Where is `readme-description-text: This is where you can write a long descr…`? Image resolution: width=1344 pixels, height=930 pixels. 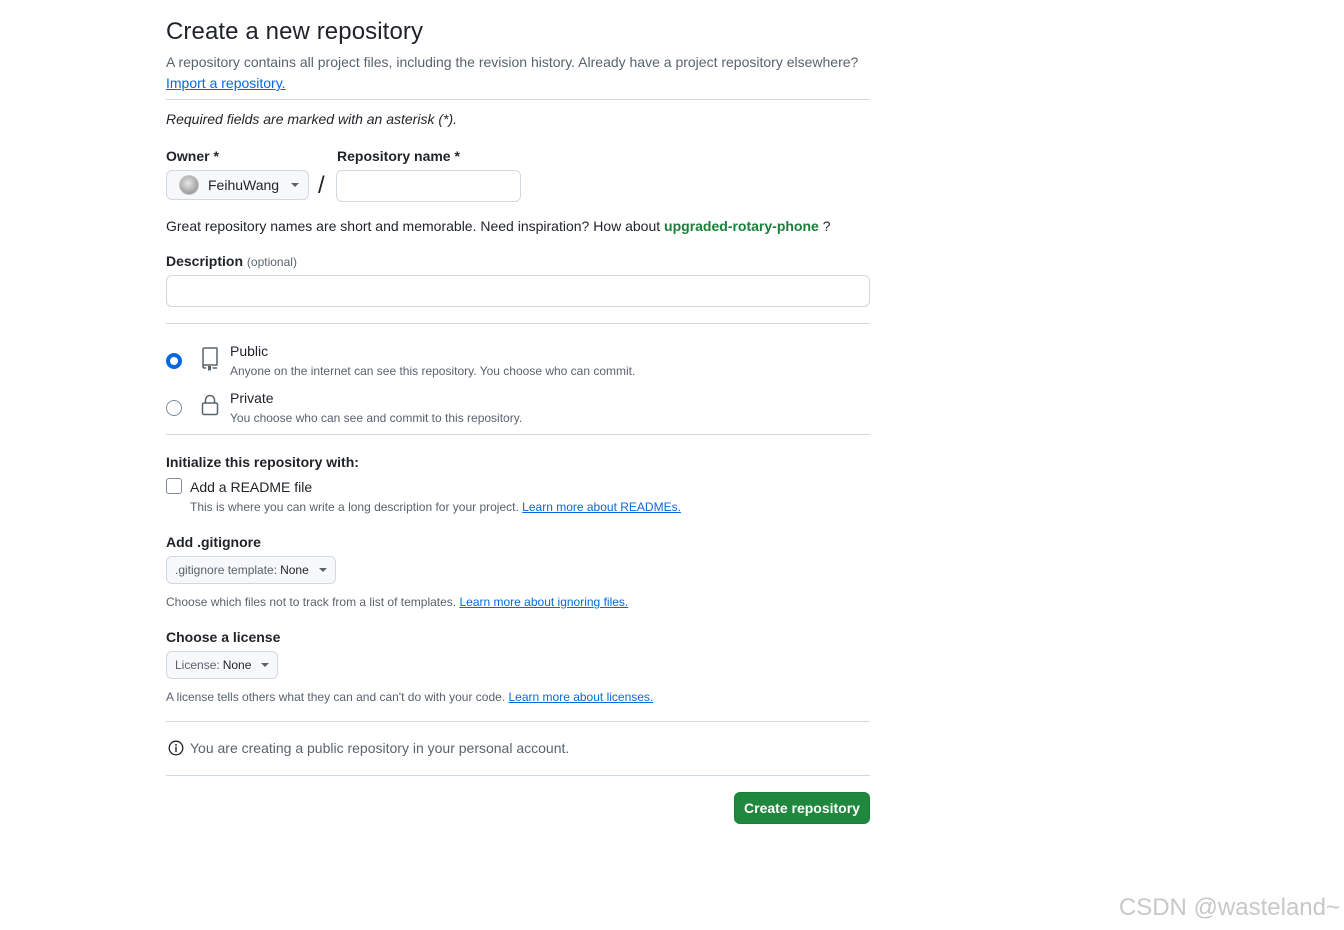 readme-description-text: This is where you can write a long descr… is located at coordinates (354, 507).